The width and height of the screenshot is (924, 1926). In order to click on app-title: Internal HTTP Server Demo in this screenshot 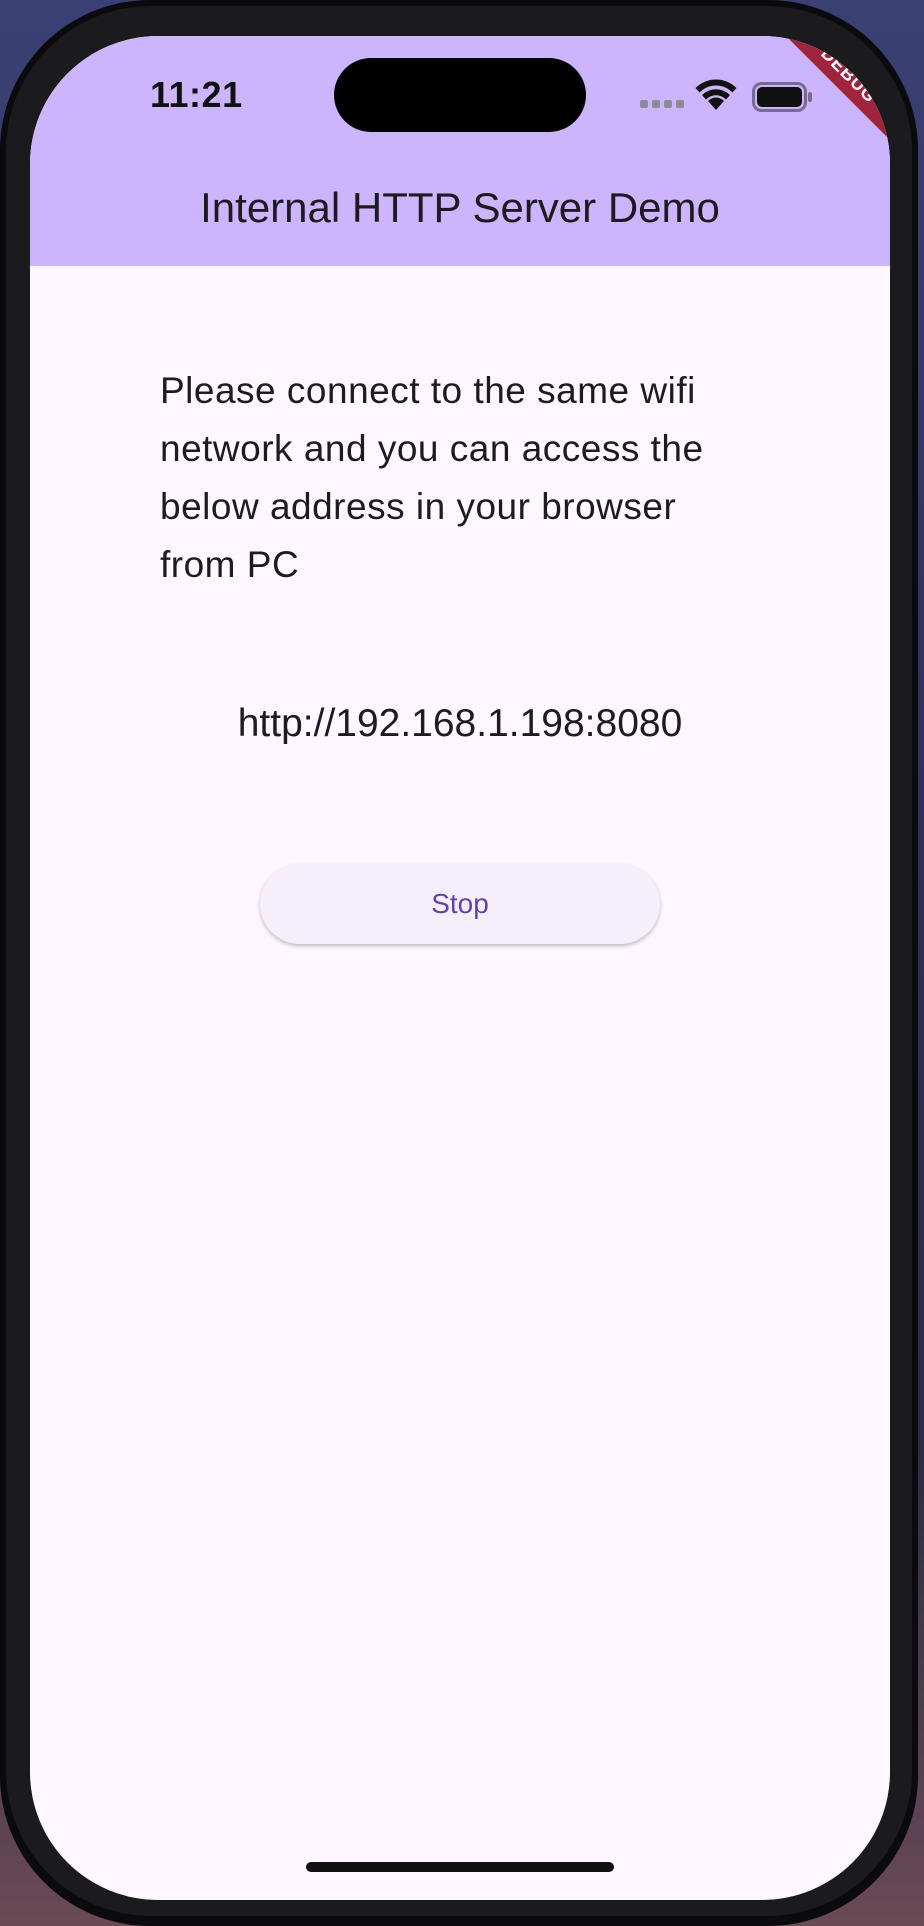, I will do `click(460, 207)`.